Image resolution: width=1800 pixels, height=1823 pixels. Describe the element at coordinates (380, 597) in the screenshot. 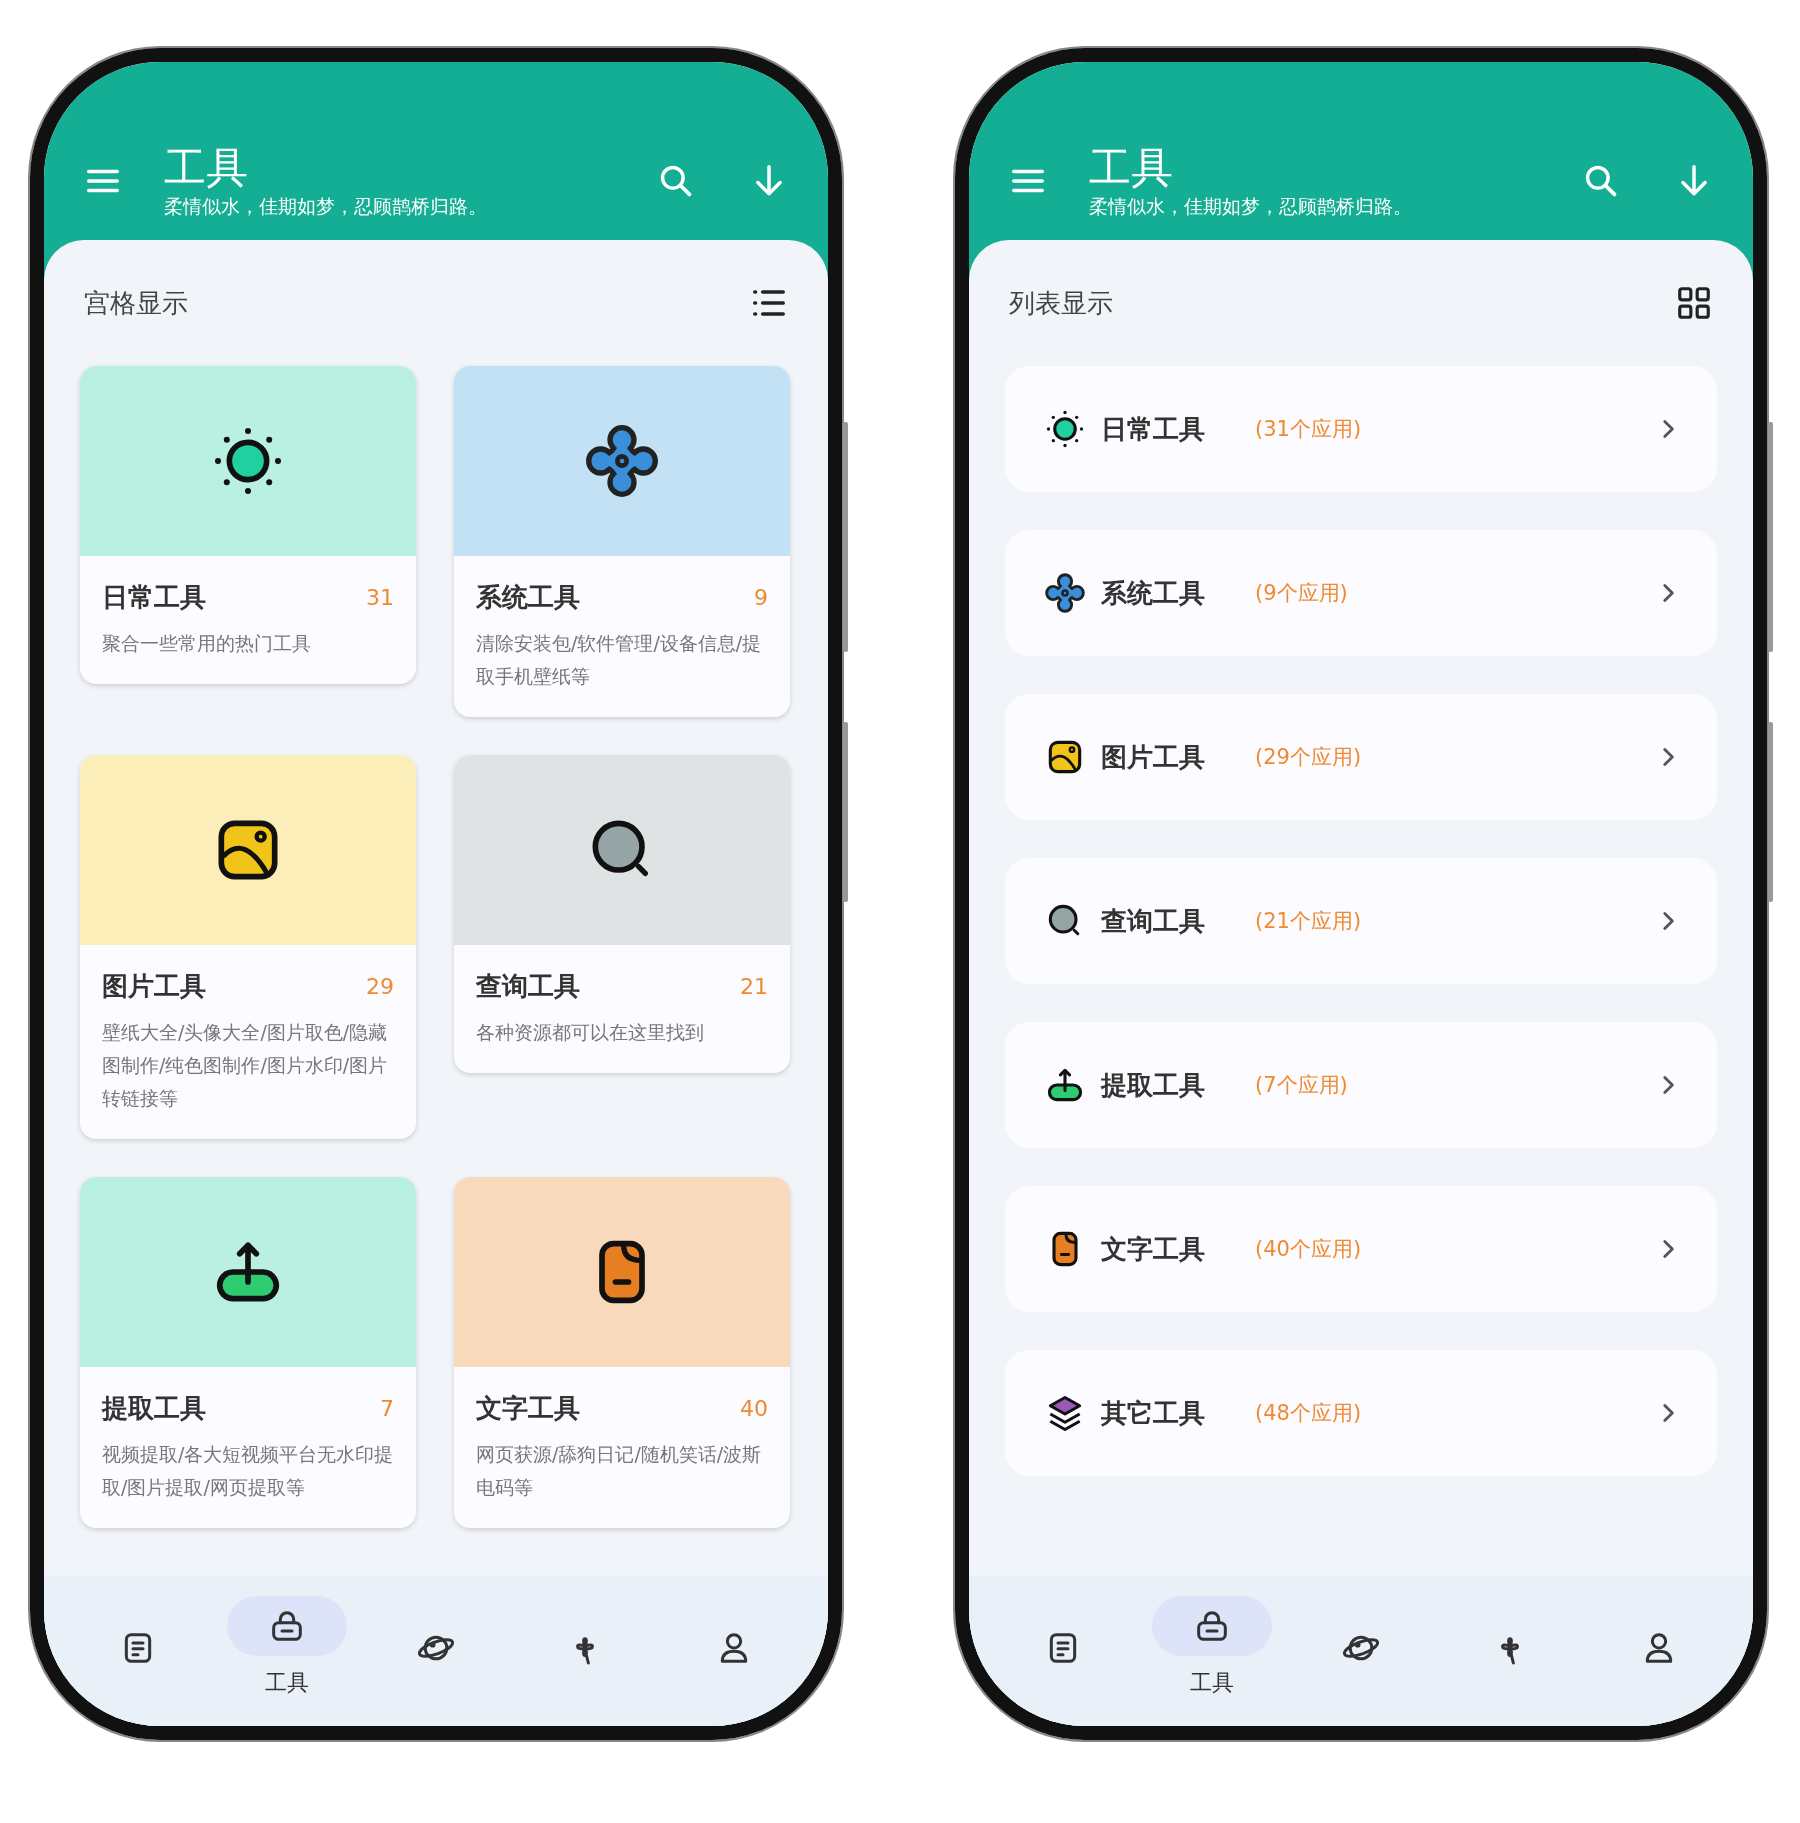

I see `app-count: 31` at that location.